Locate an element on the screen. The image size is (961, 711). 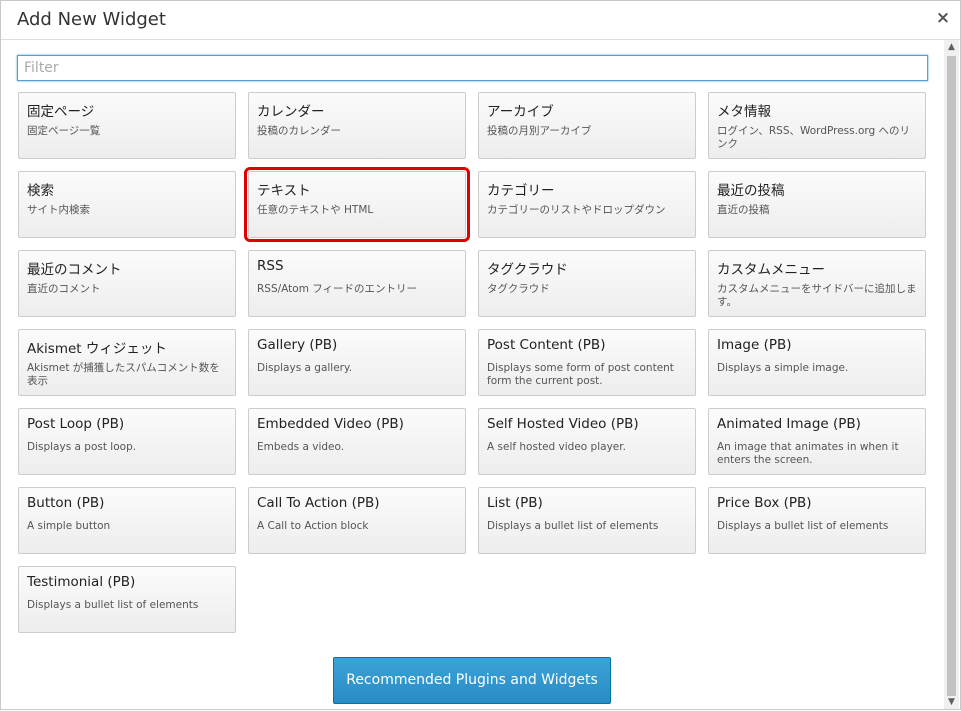
widget-description: 投稿のカレンダー is located at coordinates (299, 131).